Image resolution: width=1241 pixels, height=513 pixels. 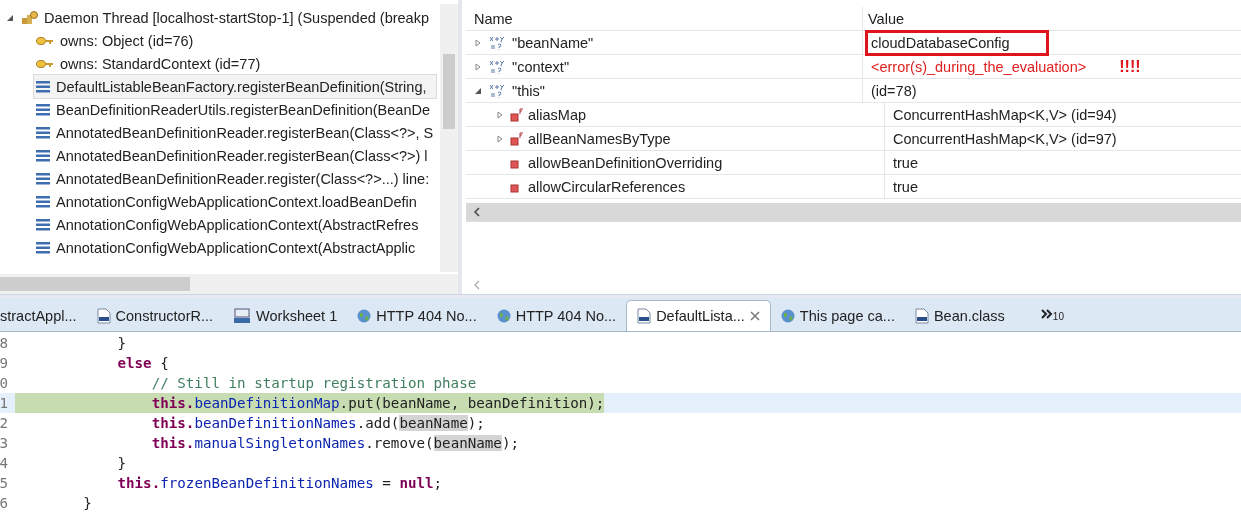 I want to click on line-number: 8, so click(x=4, y=343).